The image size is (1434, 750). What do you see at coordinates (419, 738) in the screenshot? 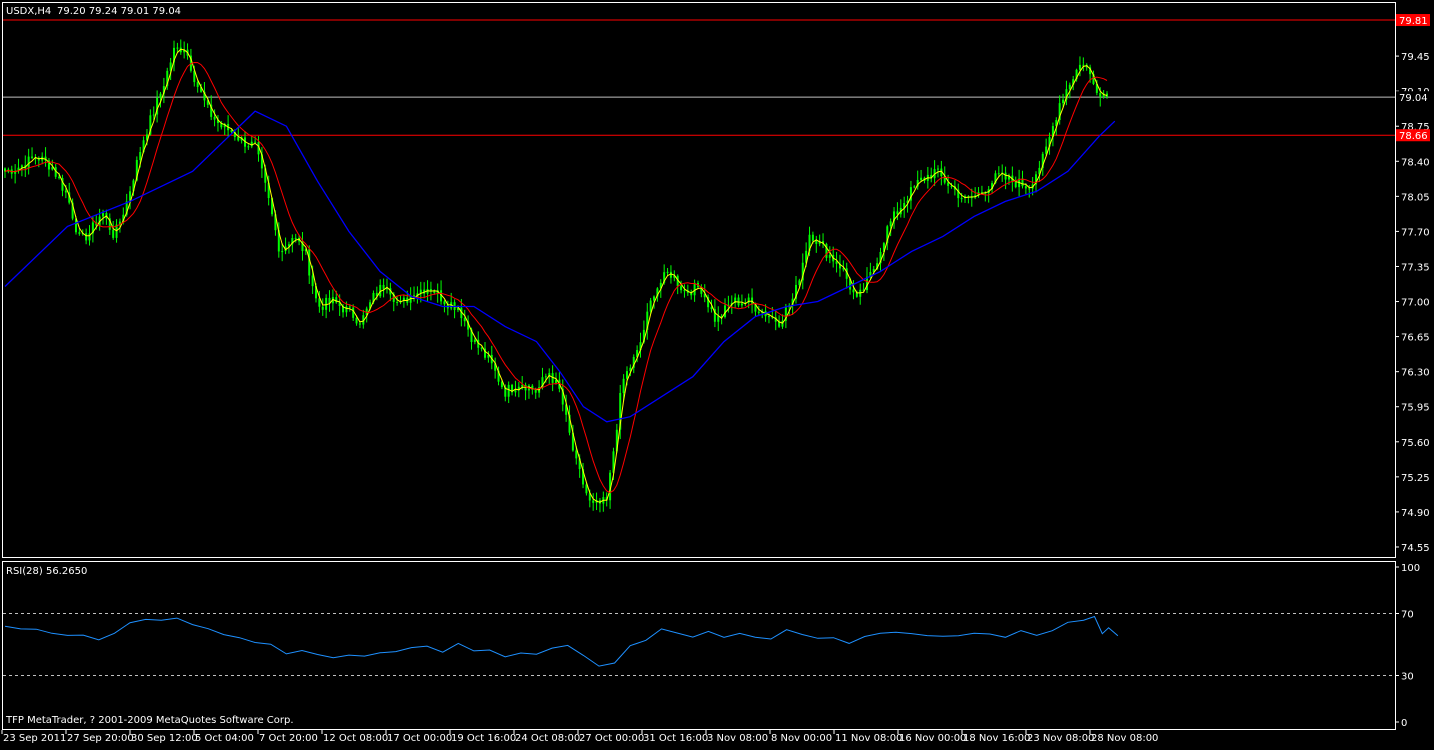
I see `time-tick-label: 17 Oct 00:00` at bounding box center [419, 738].